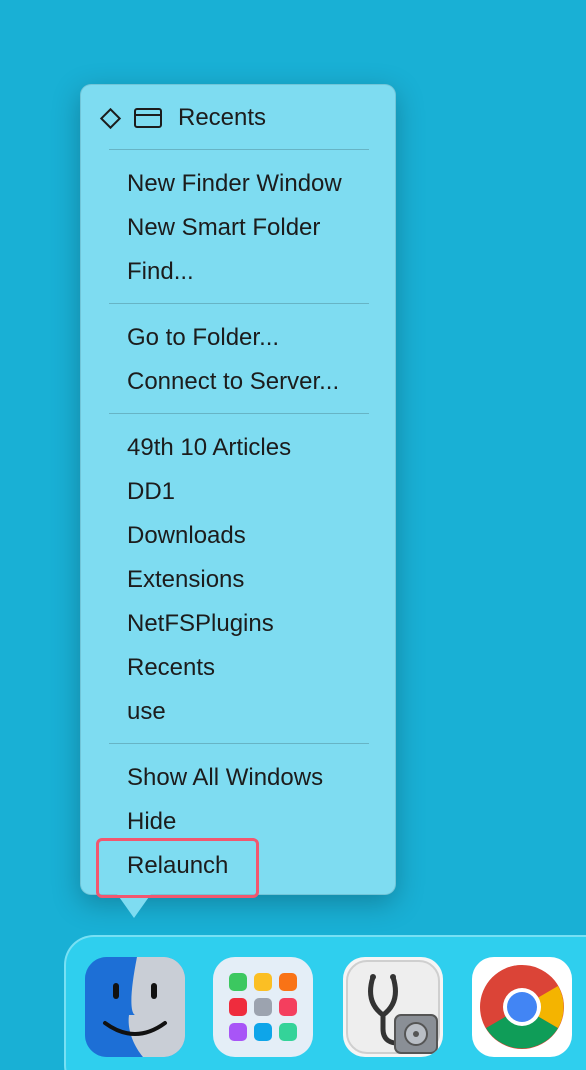  Describe the element at coordinates (225, 778) in the screenshot. I see `menu-item-show-all-windows: Show All Windows` at that location.